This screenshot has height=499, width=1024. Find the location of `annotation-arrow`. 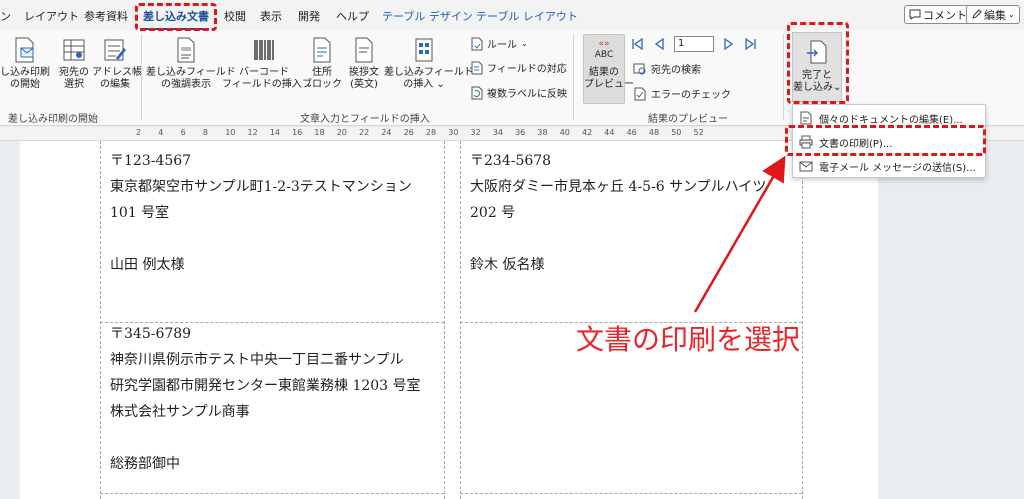

annotation-arrow is located at coordinates (739, 234).